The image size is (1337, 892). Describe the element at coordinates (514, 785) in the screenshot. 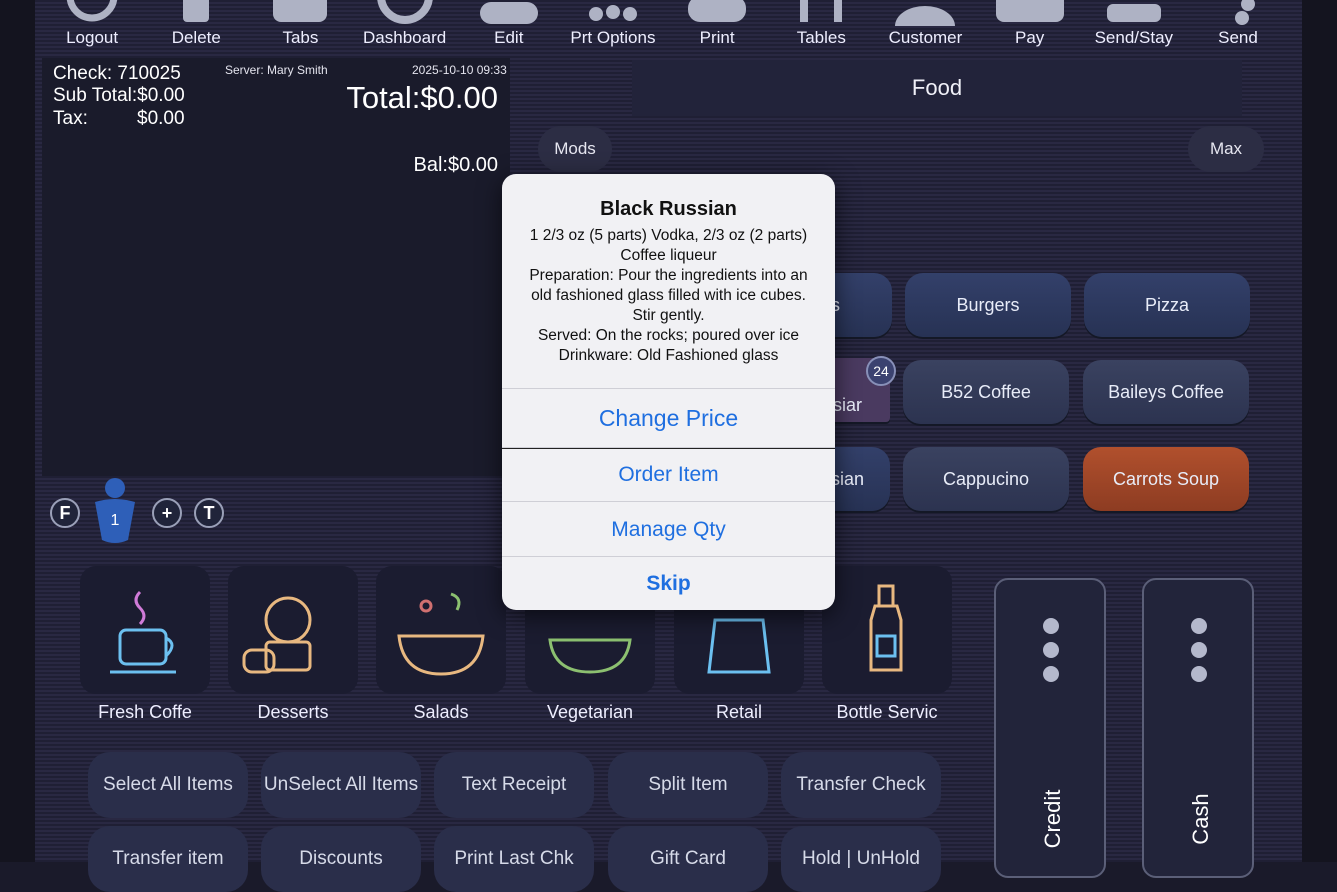

I see `text-receipt-button: Text Receipt` at that location.